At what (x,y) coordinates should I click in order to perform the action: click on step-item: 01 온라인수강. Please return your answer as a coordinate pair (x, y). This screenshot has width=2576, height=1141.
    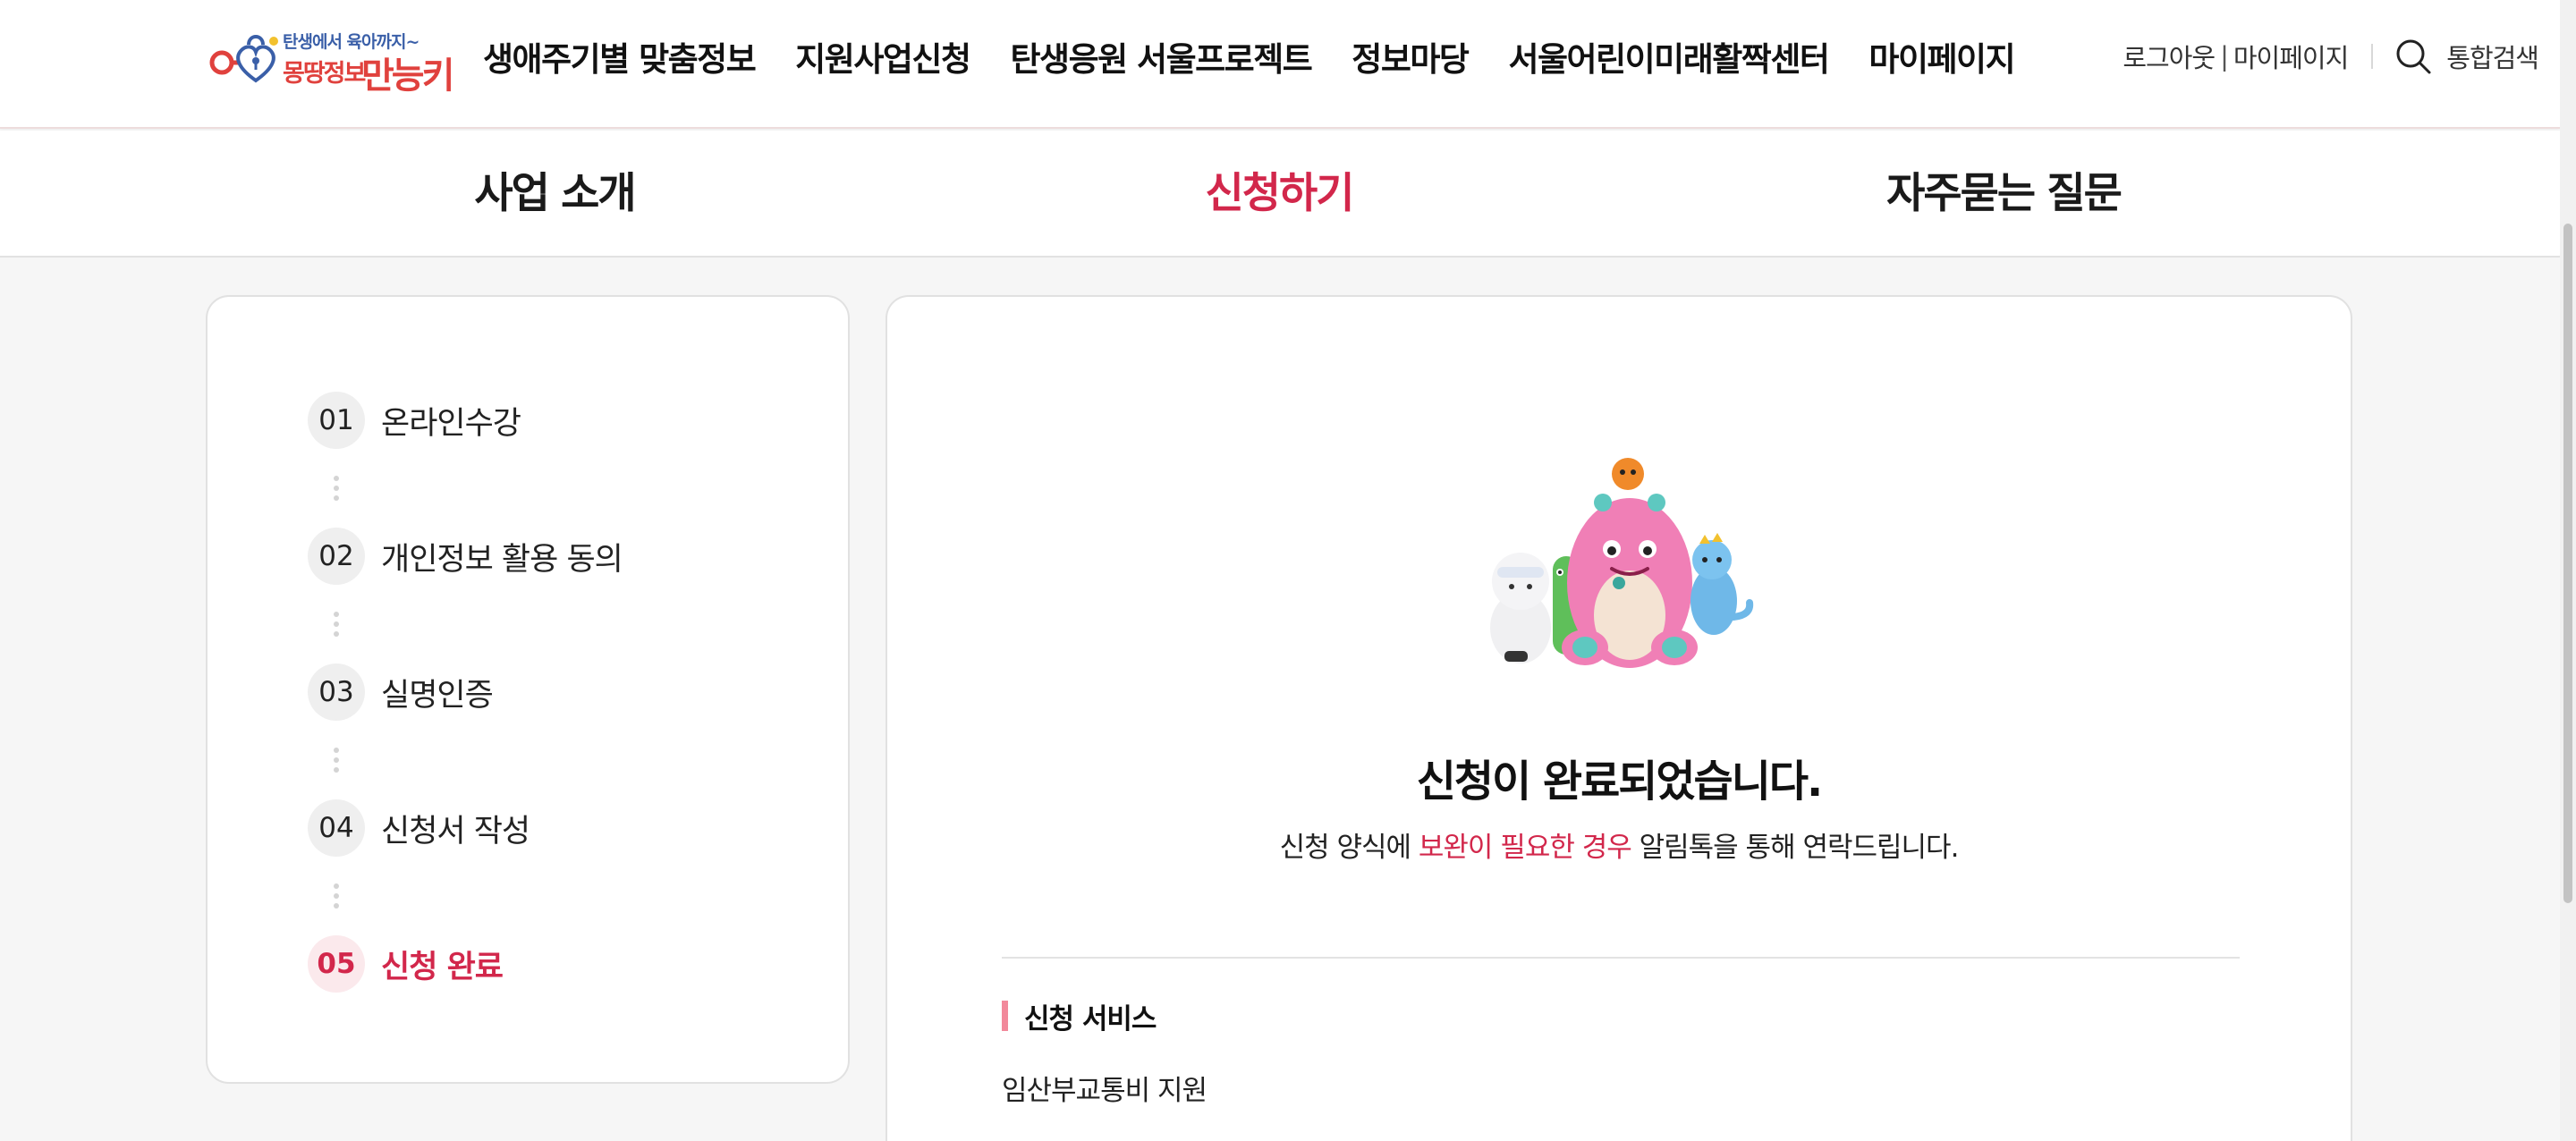
    Looking at the image, I should click on (414, 420).